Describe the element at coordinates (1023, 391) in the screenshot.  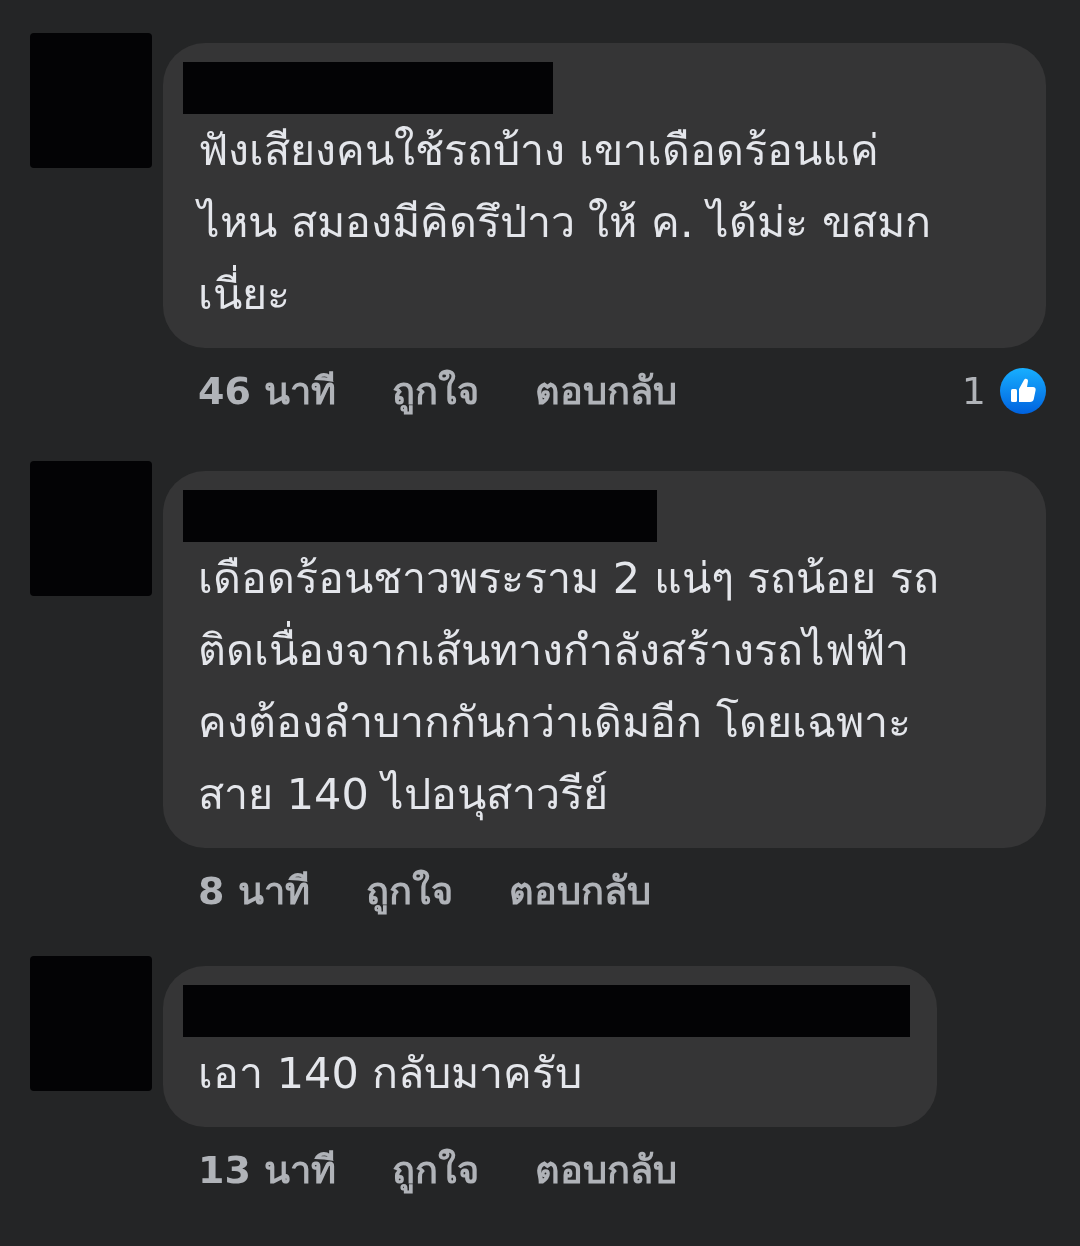
I see `like-reaction-icon` at that location.